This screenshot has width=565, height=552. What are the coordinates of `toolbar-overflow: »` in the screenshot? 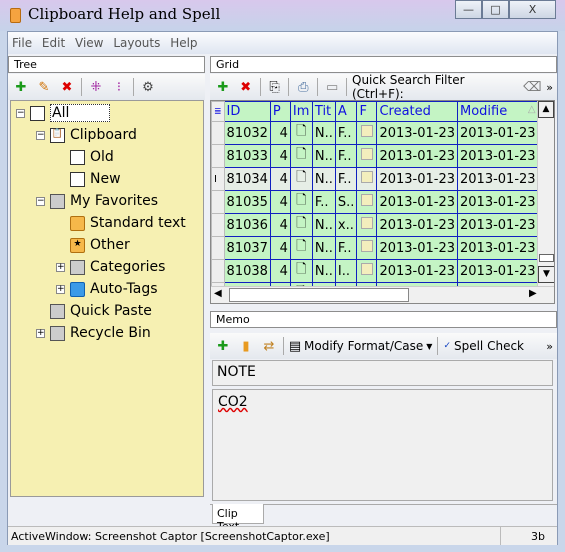 It's located at (549, 87).